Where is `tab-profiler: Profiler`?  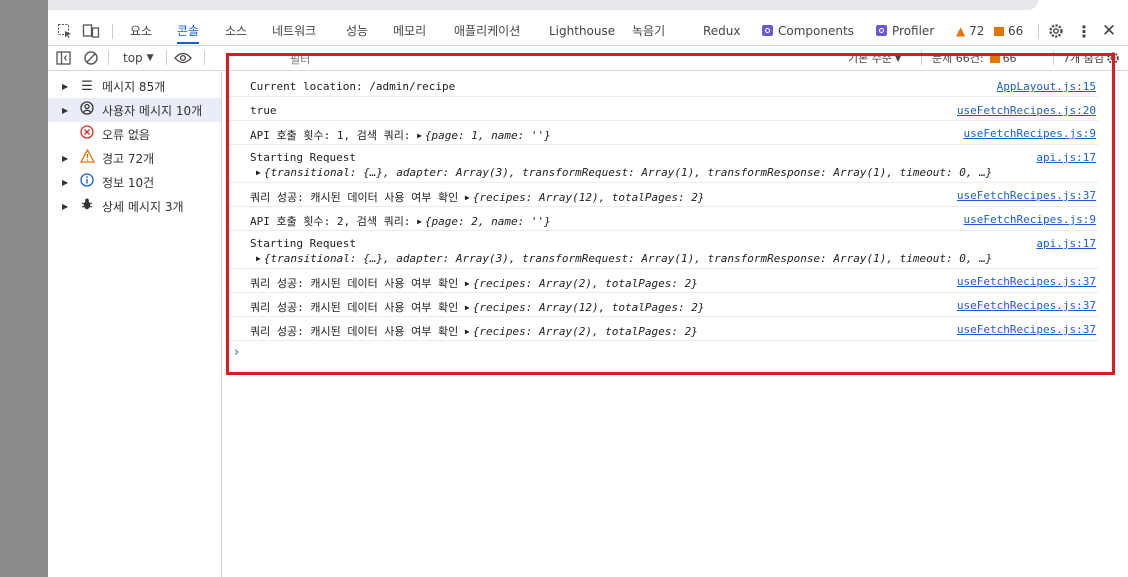 tab-profiler: Profiler is located at coordinates (905, 31).